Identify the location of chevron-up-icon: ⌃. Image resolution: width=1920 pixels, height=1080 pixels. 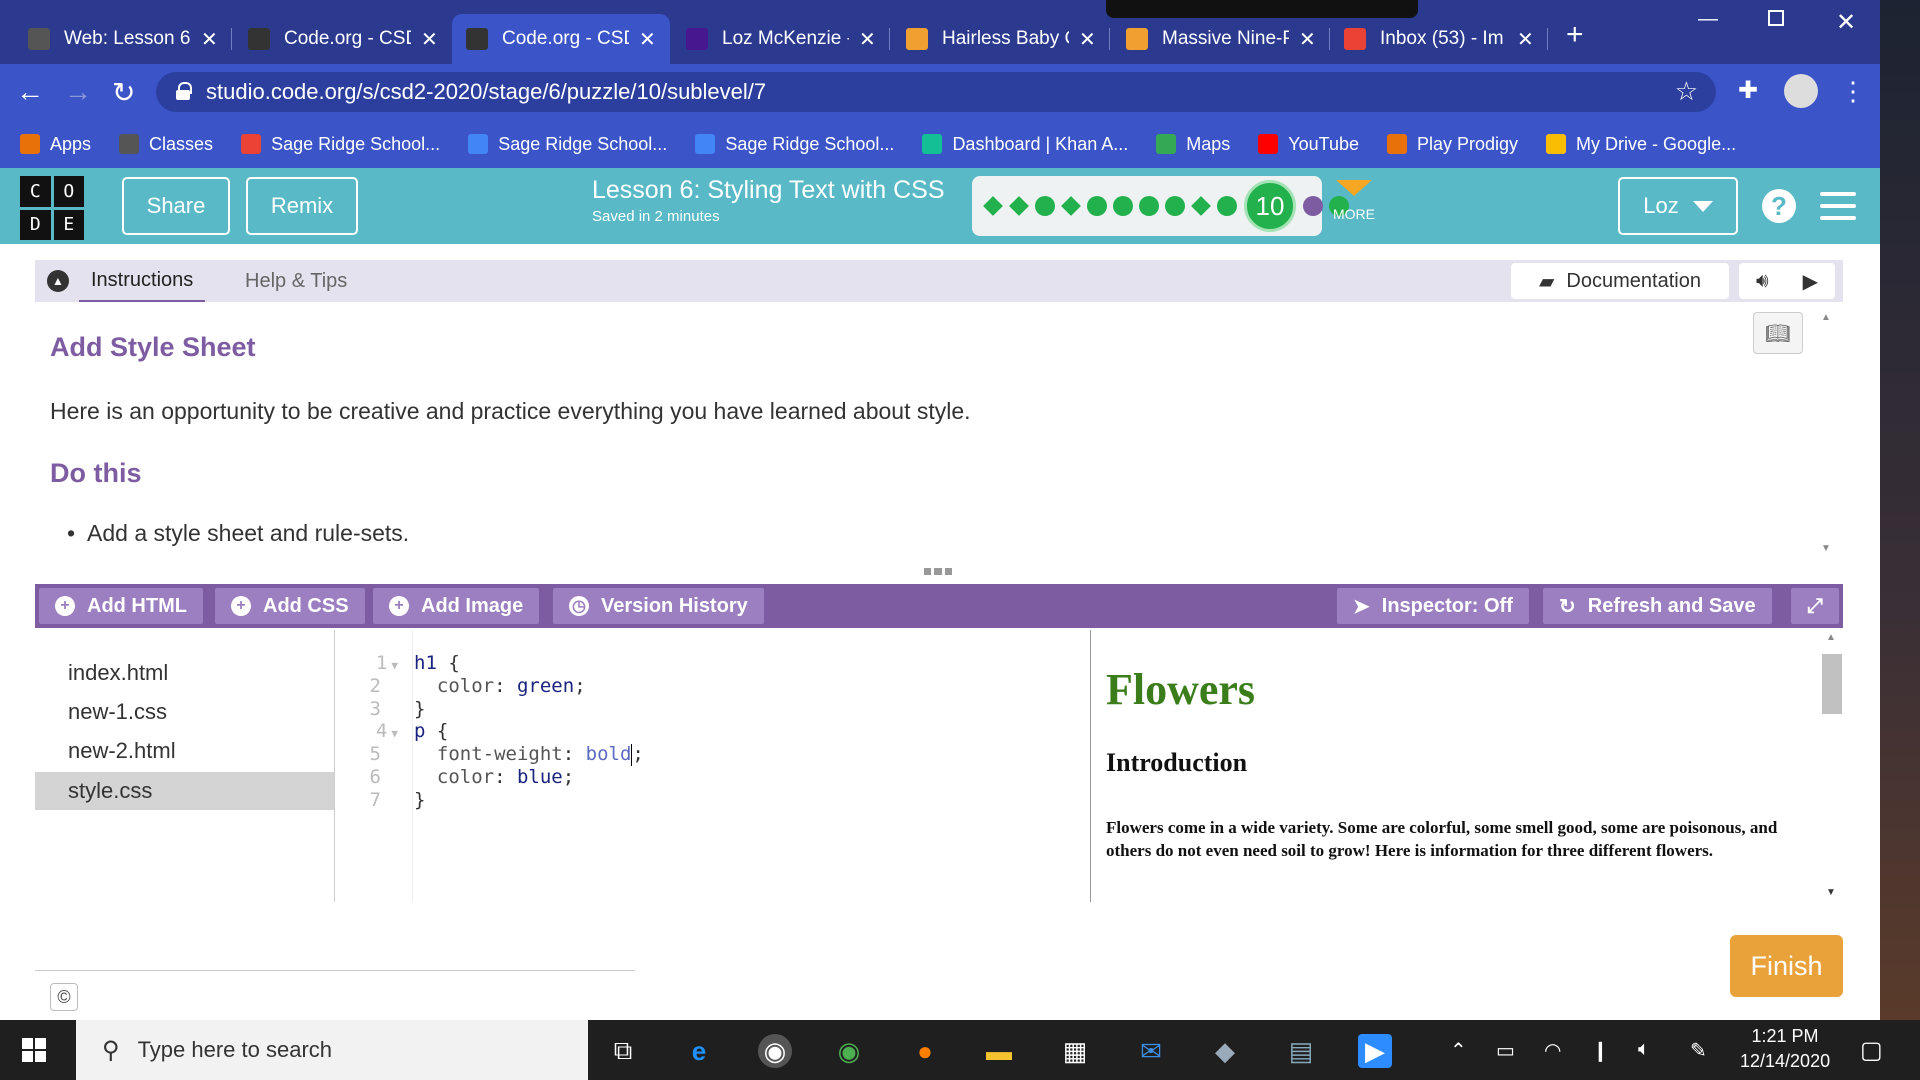
(1458, 1050).